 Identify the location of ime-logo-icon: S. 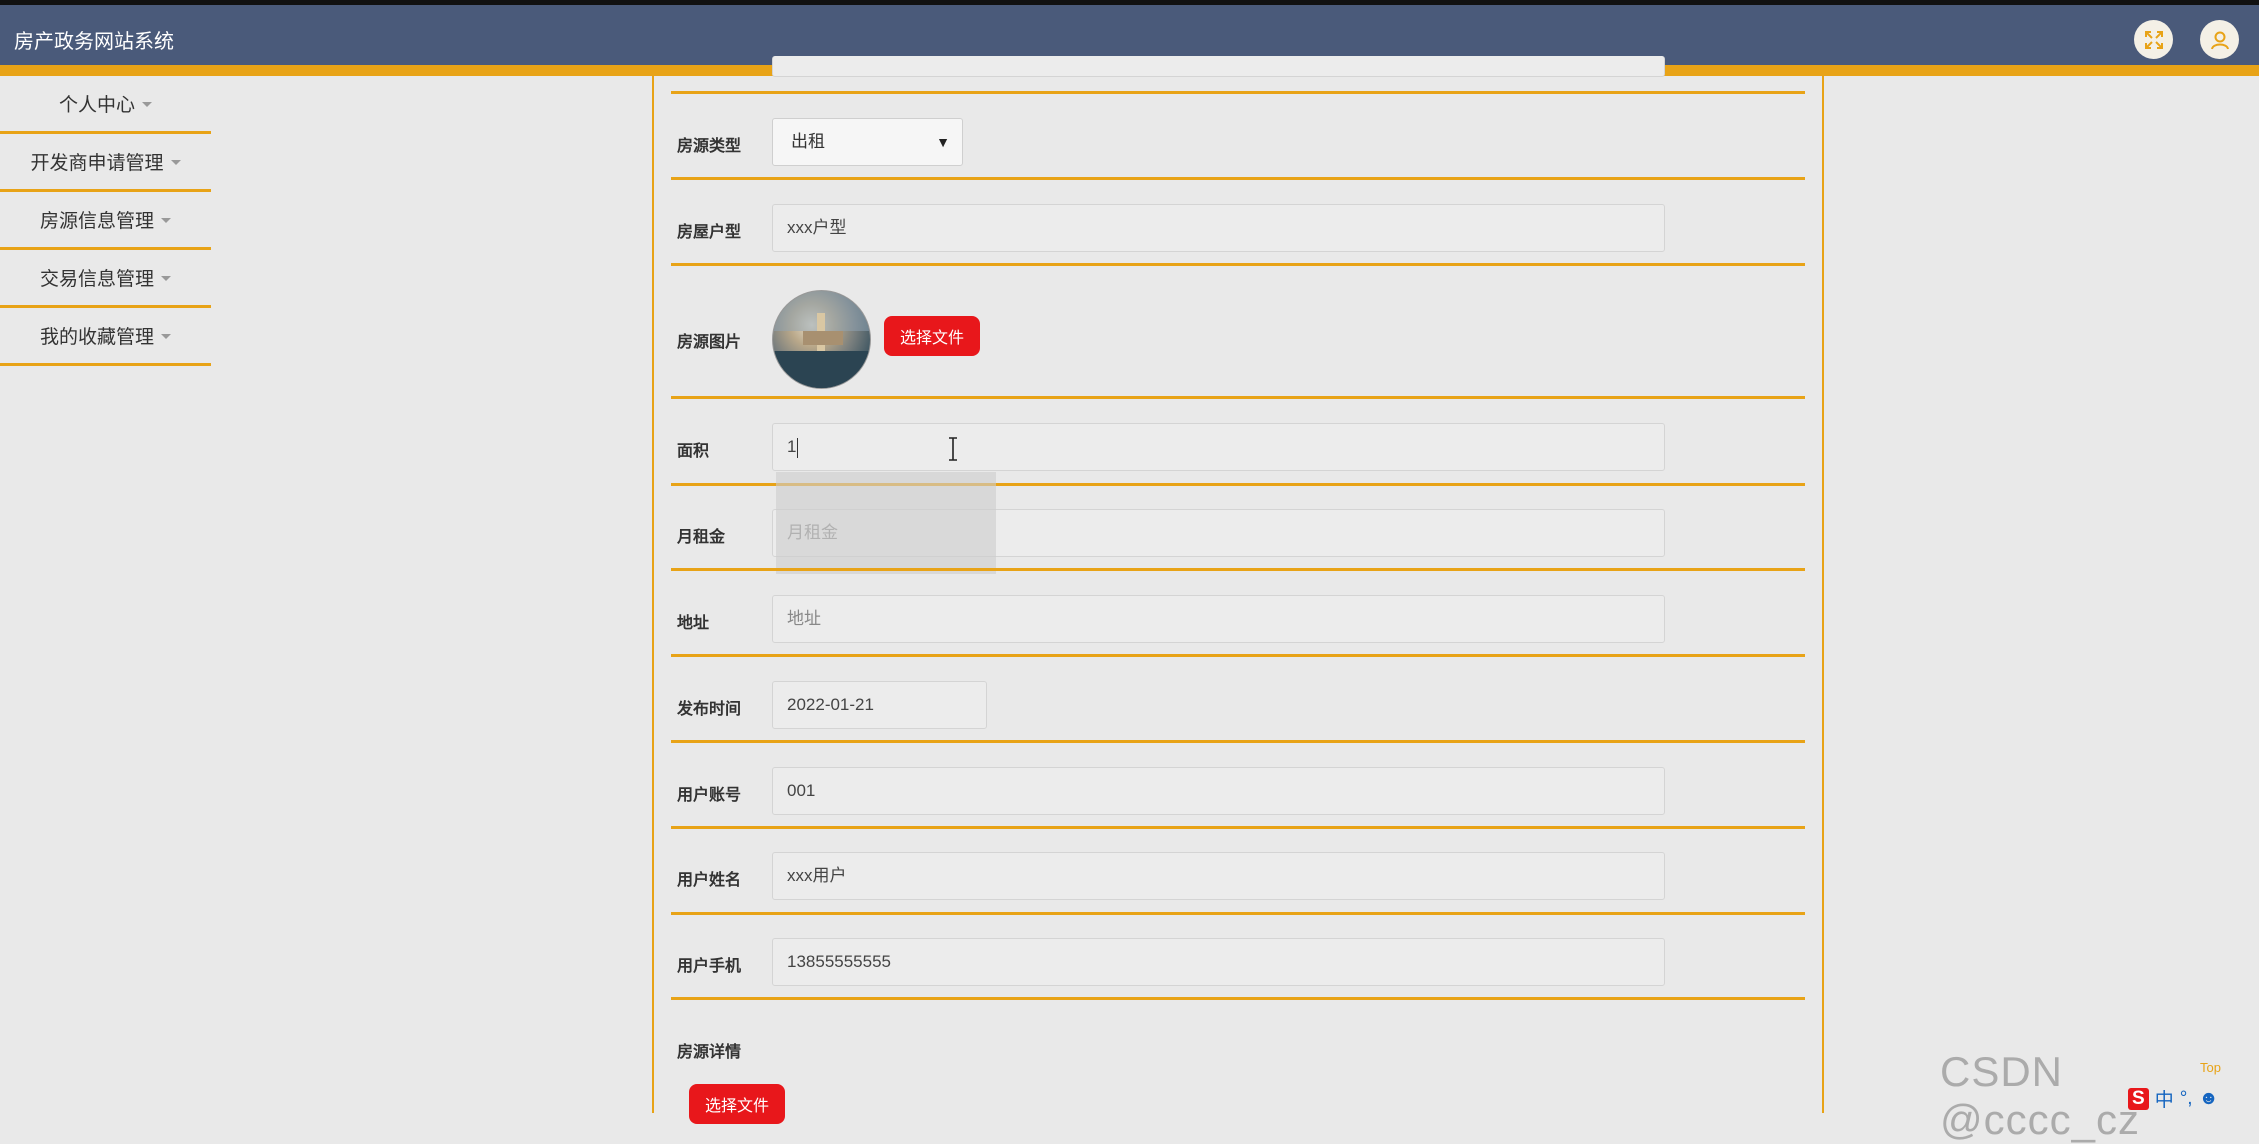
(2138, 1098).